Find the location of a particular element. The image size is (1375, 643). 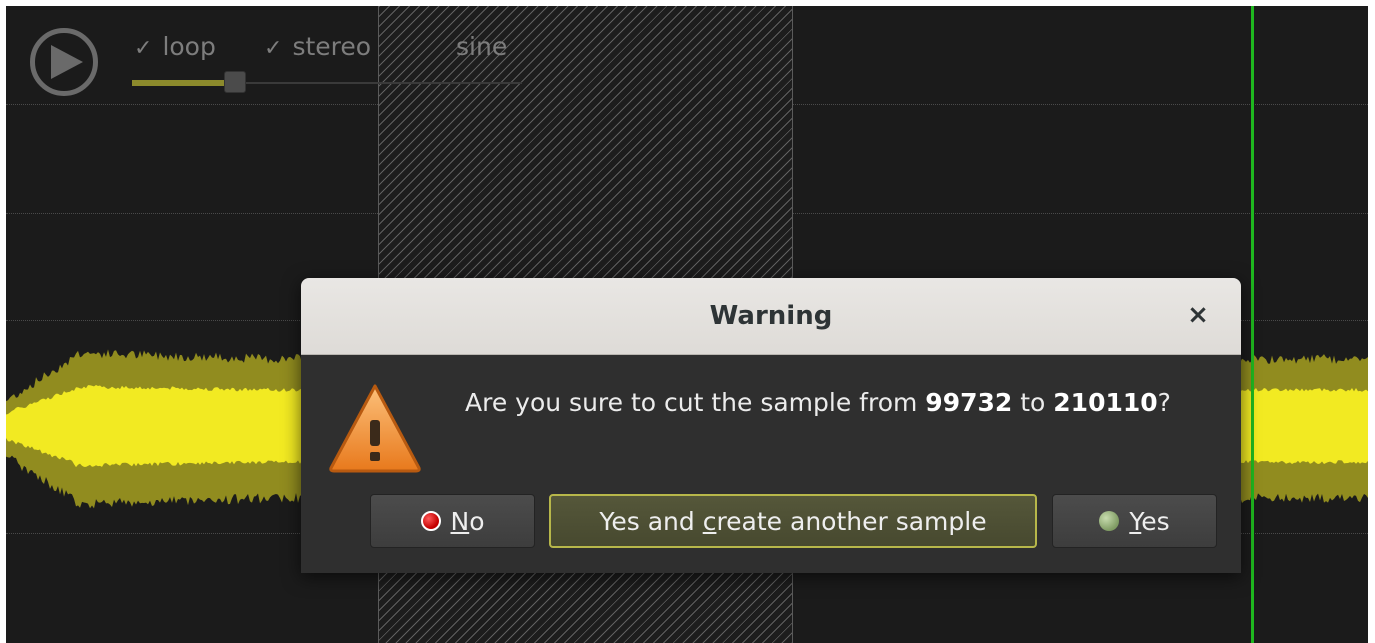

close-icon: × is located at coordinates (1198, 315).